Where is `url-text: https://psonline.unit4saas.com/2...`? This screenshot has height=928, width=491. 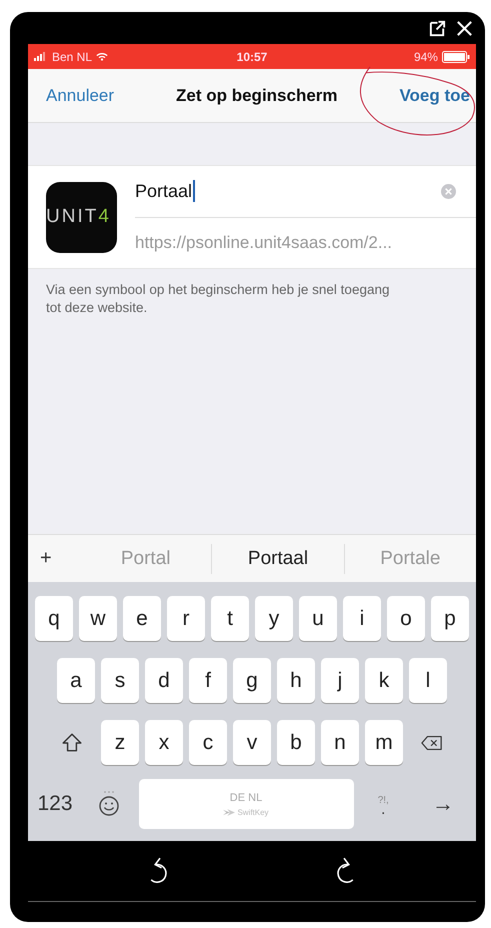 url-text: https://psonline.unit4saas.com/2... is located at coordinates (264, 243).